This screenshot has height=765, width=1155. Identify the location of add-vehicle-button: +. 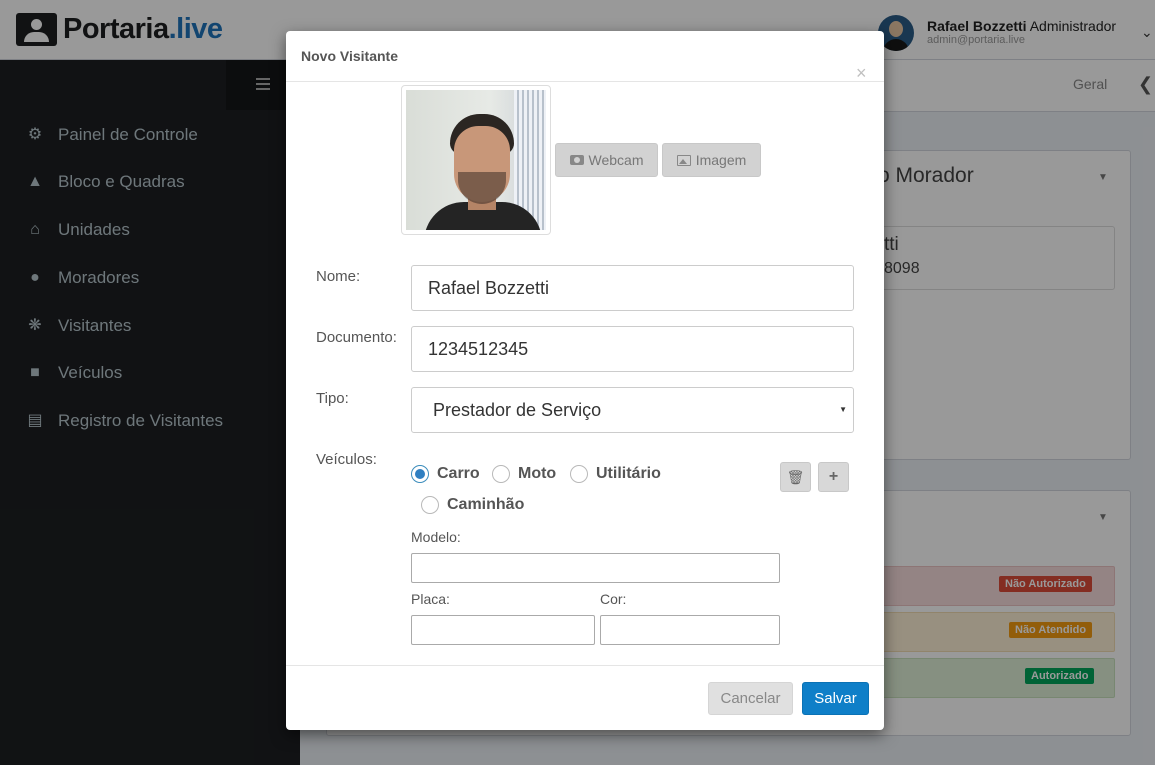
(833, 477).